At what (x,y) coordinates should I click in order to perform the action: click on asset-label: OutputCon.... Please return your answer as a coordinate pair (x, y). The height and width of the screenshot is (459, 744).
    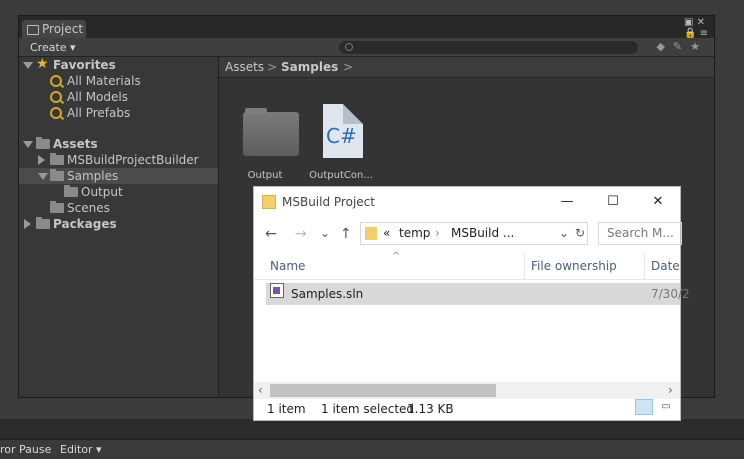
    Looking at the image, I should click on (341, 175).